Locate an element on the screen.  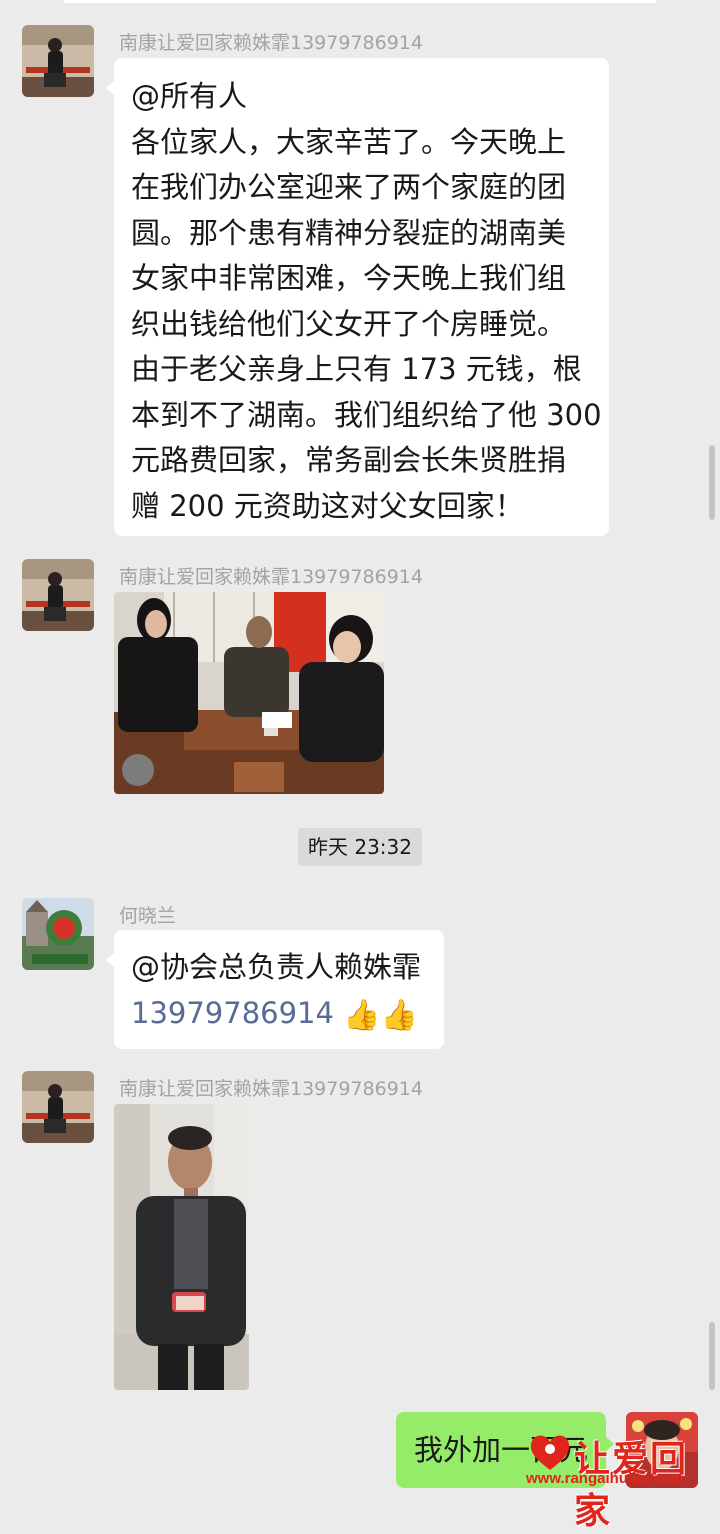
message-line: 圆。那个患有精神分裂症的湖南美 is located at coordinates (349, 232).